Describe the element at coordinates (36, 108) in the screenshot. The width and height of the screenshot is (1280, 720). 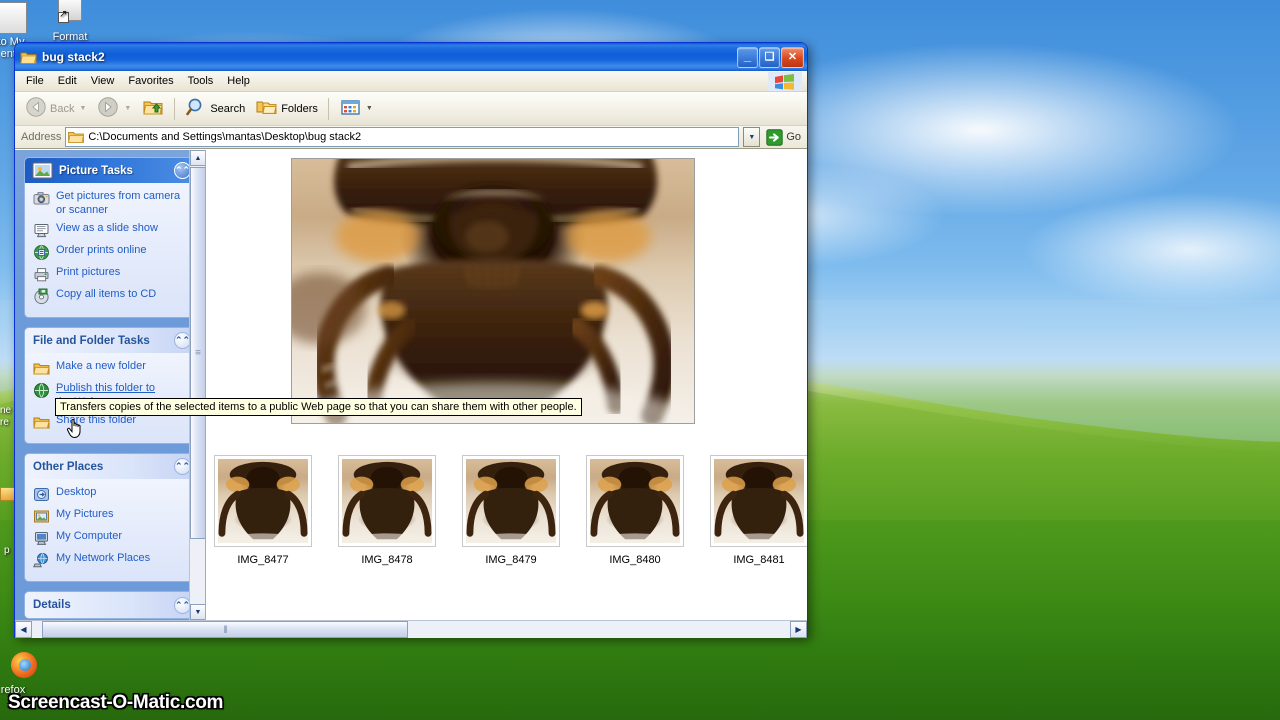
I see `back-arrow-icon` at that location.